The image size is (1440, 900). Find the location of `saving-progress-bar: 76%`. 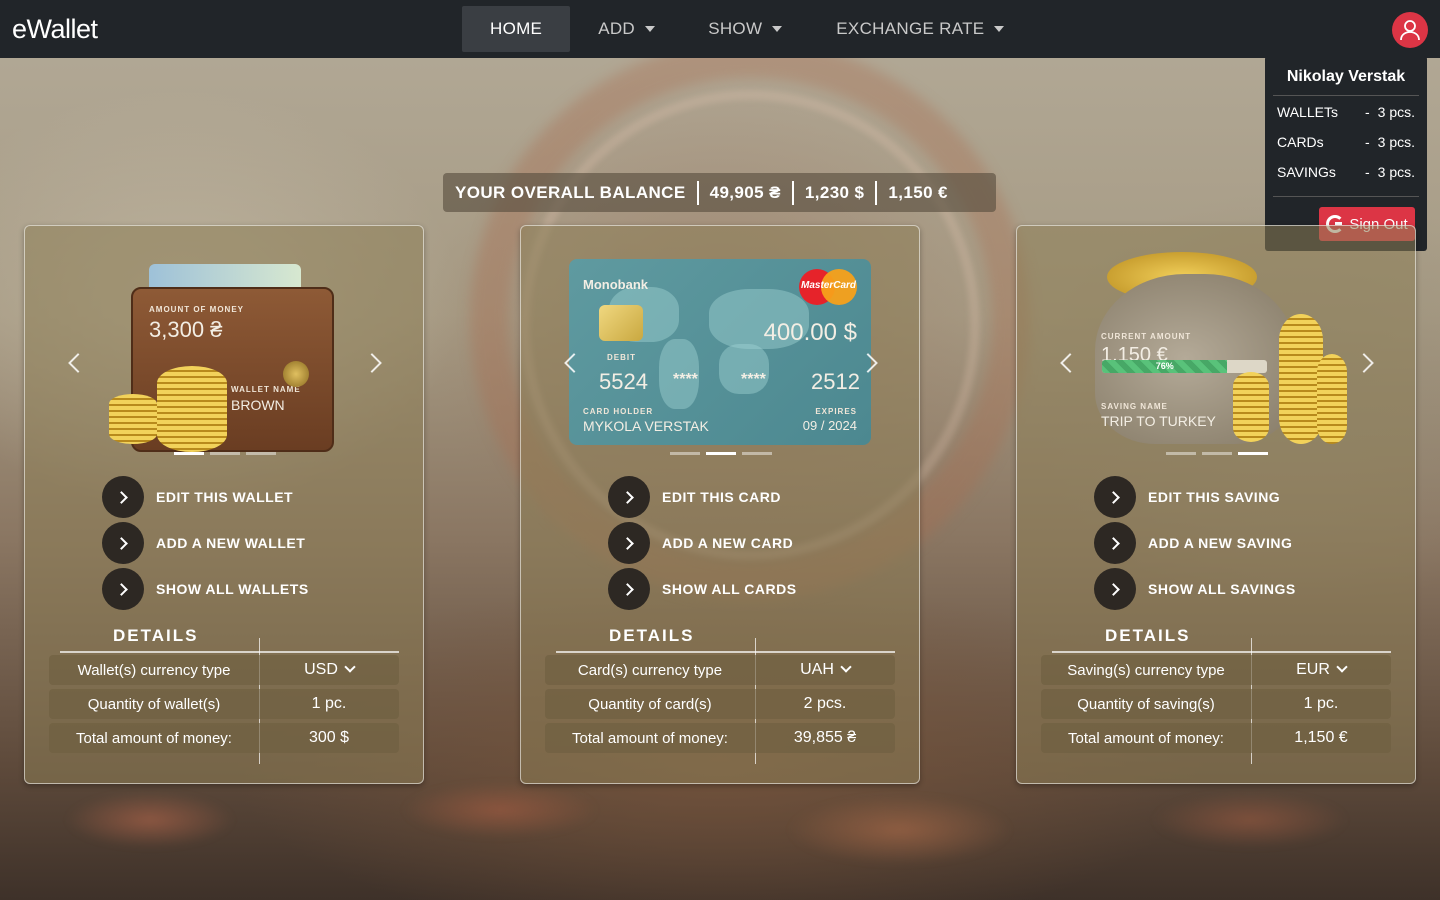

saving-progress-bar: 76% is located at coordinates (1184, 366).